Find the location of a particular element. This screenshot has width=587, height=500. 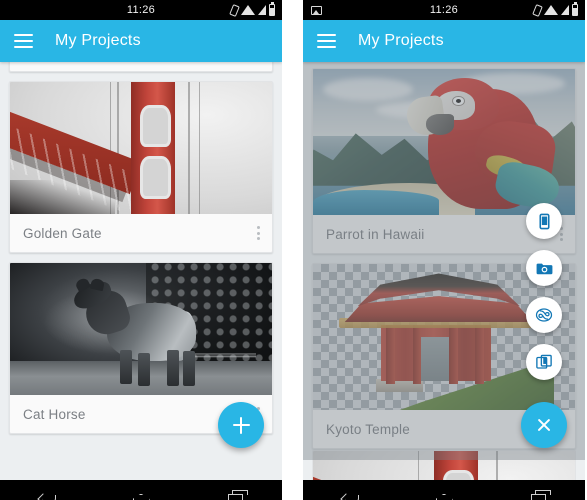

golden-gate-artwork is located at coordinates (141, 148).